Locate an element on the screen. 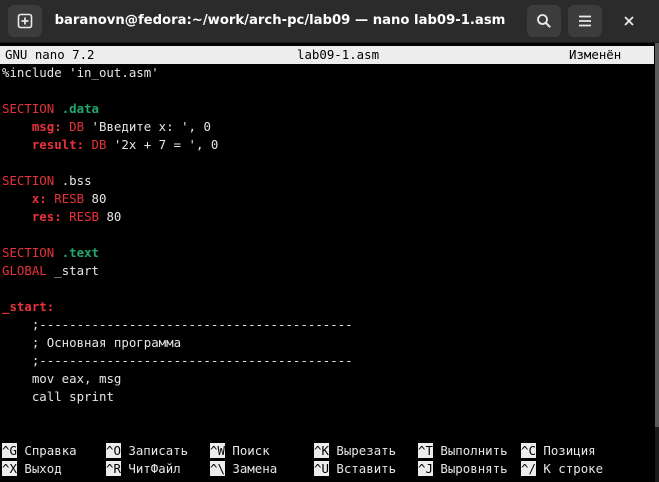 Image resolution: width=659 pixels, height=482 pixels. close-button is located at coordinates (629, 21).